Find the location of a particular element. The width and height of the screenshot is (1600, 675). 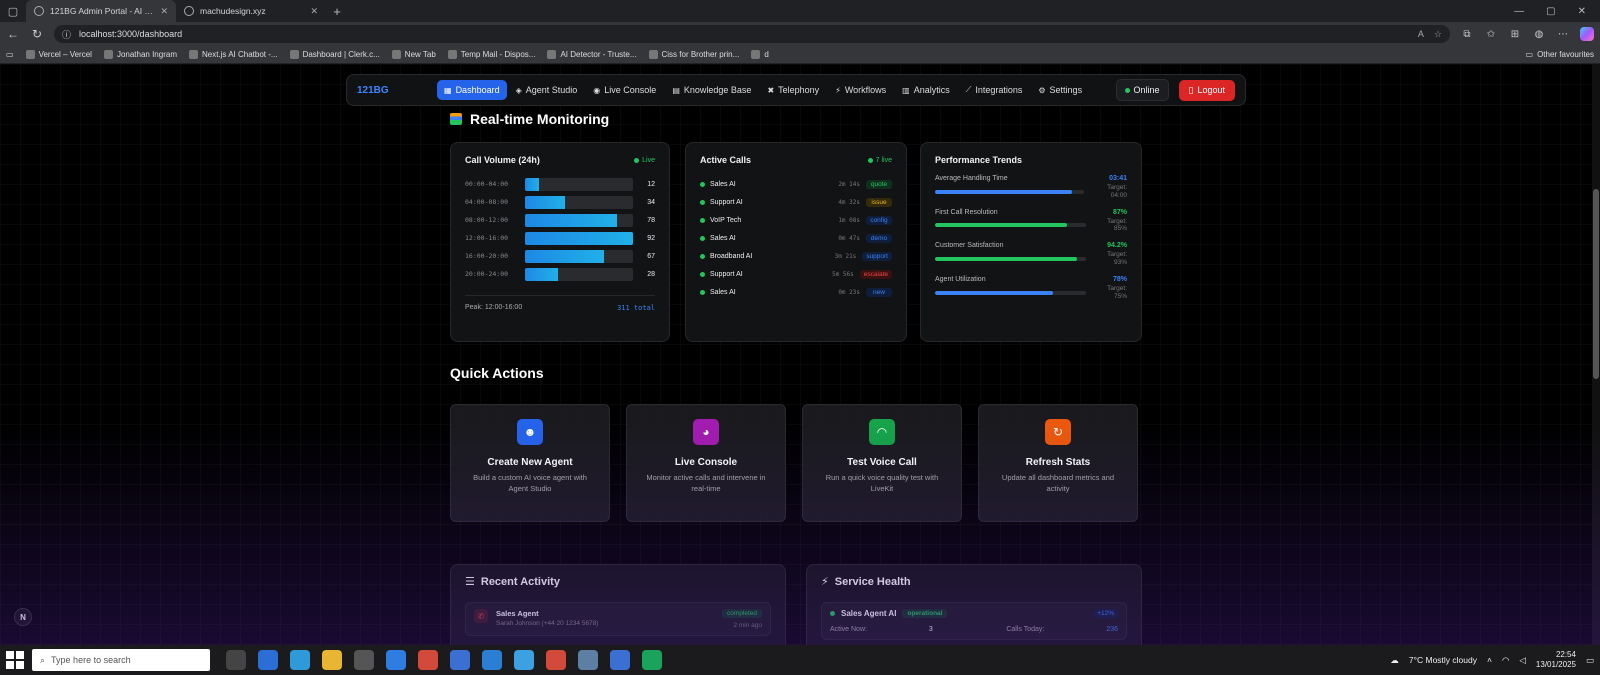

nav-item-knowledge-base: ▤ Knowledge Base is located at coordinates (711, 90).